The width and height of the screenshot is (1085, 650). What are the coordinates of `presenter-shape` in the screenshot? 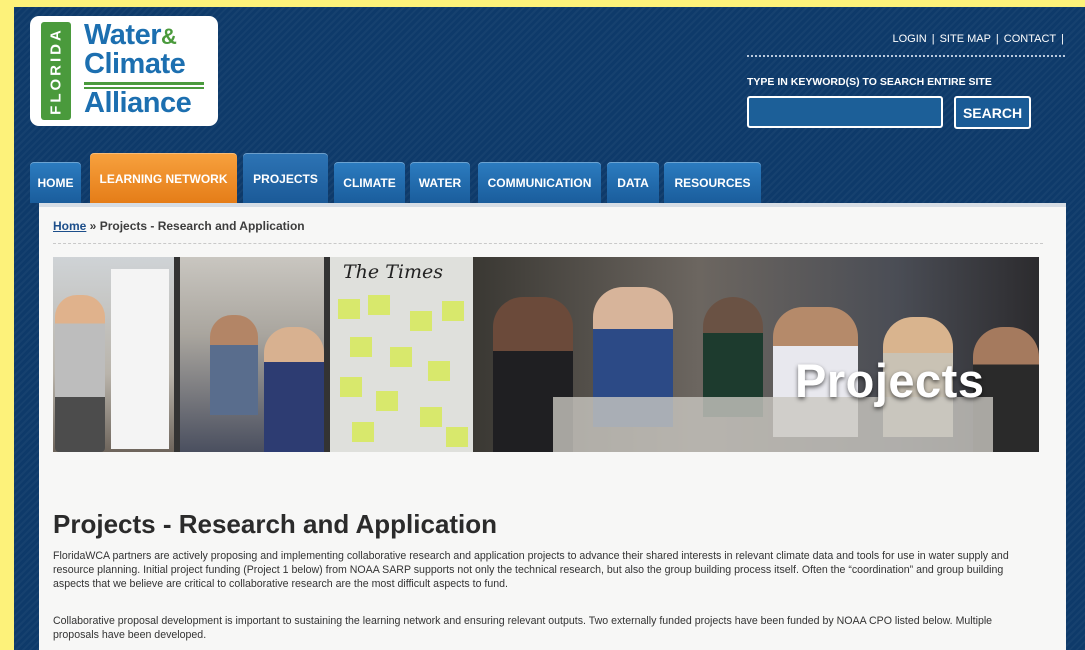 It's located at (80, 373).